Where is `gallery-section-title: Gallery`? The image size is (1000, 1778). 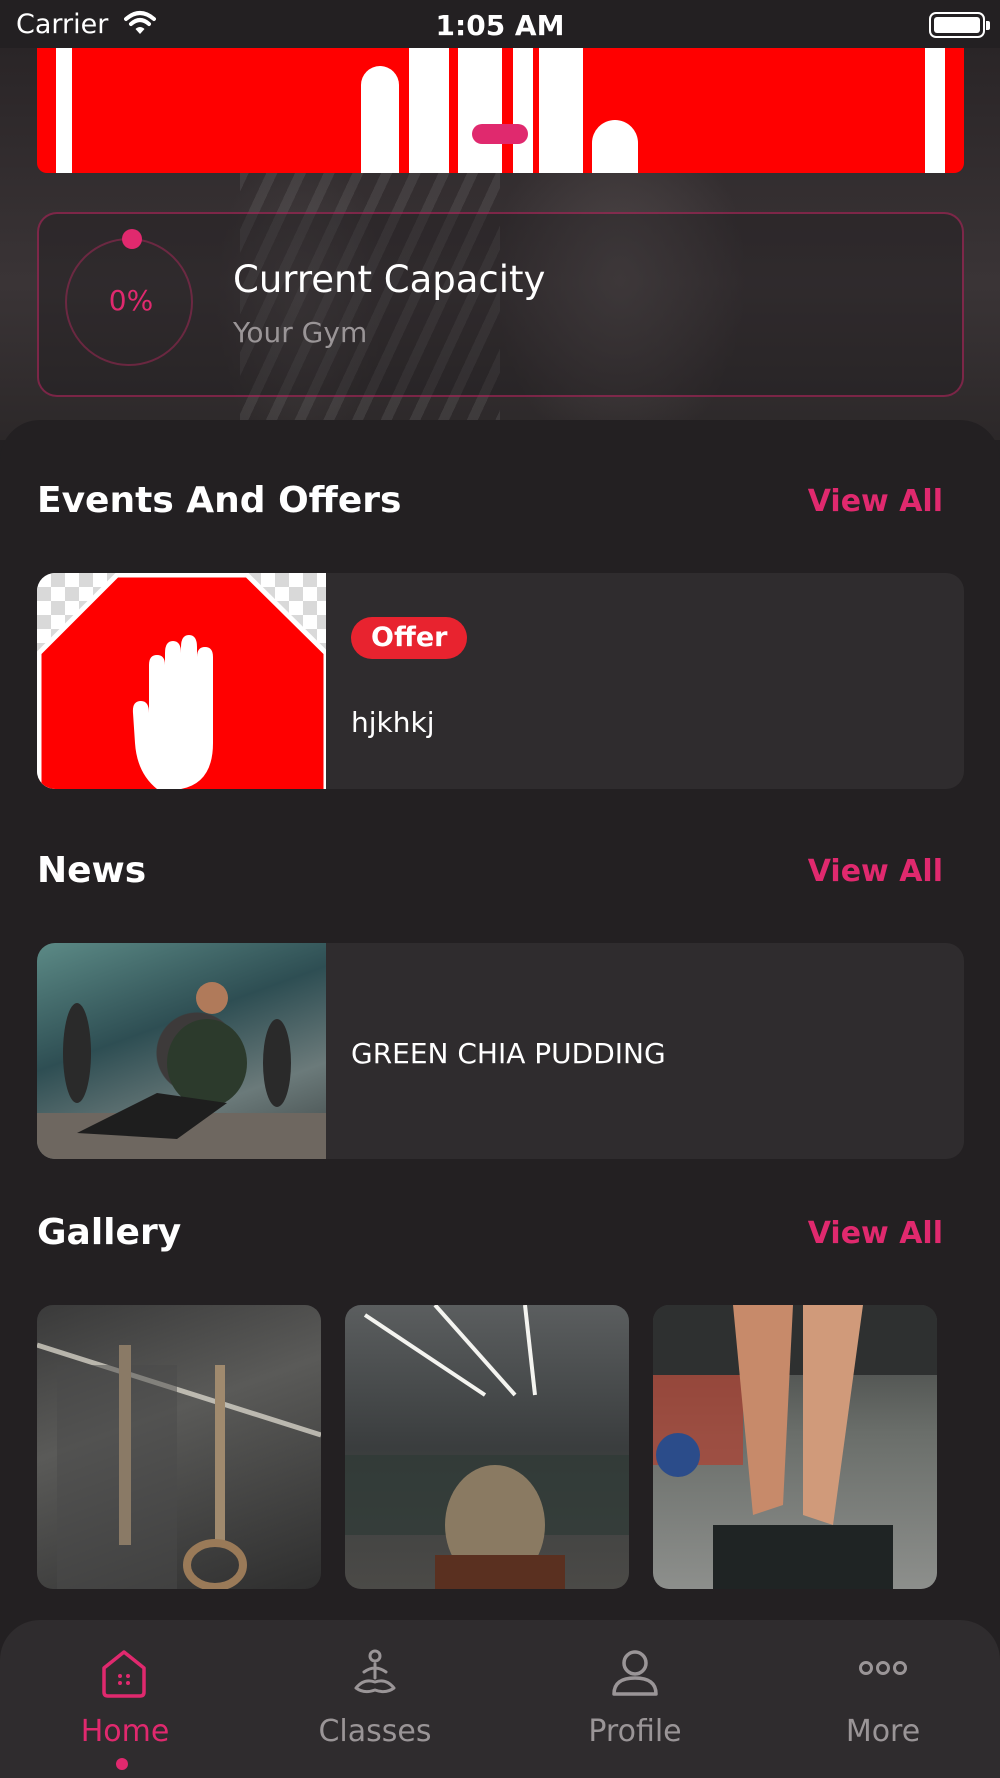
gallery-section-title: Gallery is located at coordinates (109, 1232).